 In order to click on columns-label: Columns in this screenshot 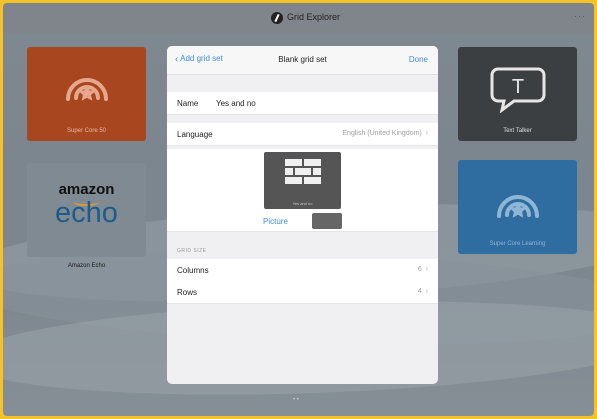, I will do `click(193, 270)`.